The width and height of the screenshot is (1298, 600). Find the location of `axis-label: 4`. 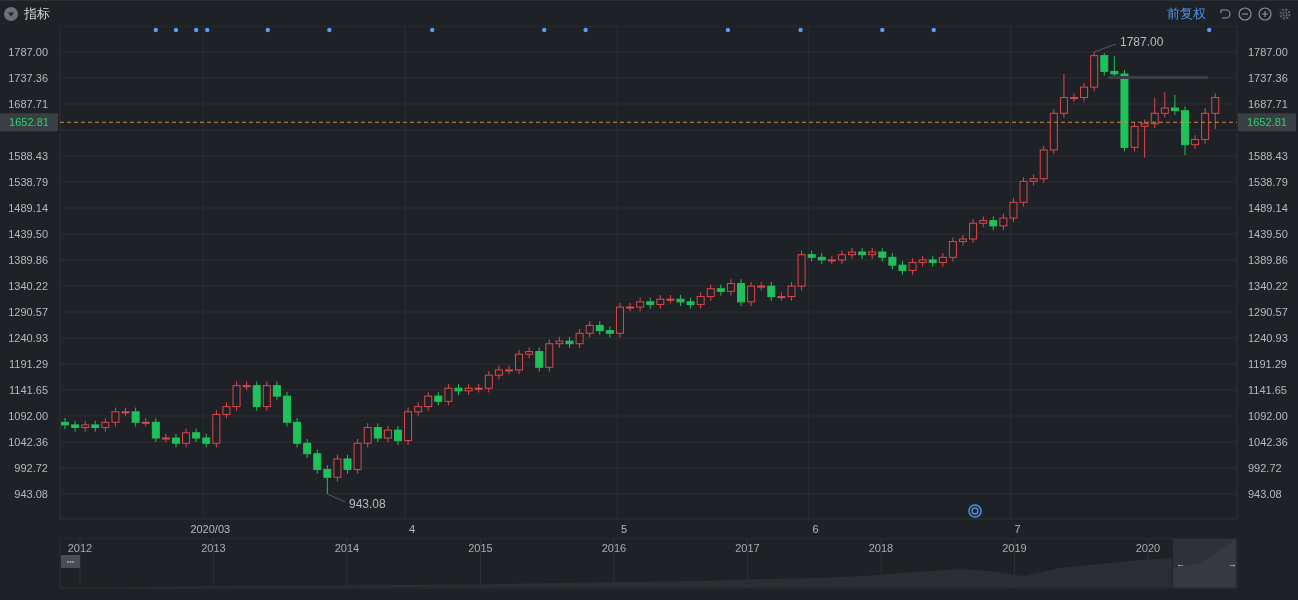

axis-label: 4 is located at coordinates (412, 529).